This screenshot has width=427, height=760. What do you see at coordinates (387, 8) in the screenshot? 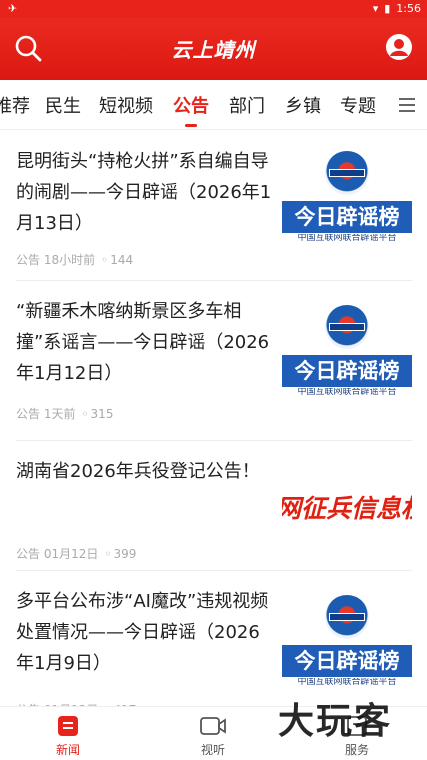
I see `battery-icon: ▮` at bounding box center [387, 8].